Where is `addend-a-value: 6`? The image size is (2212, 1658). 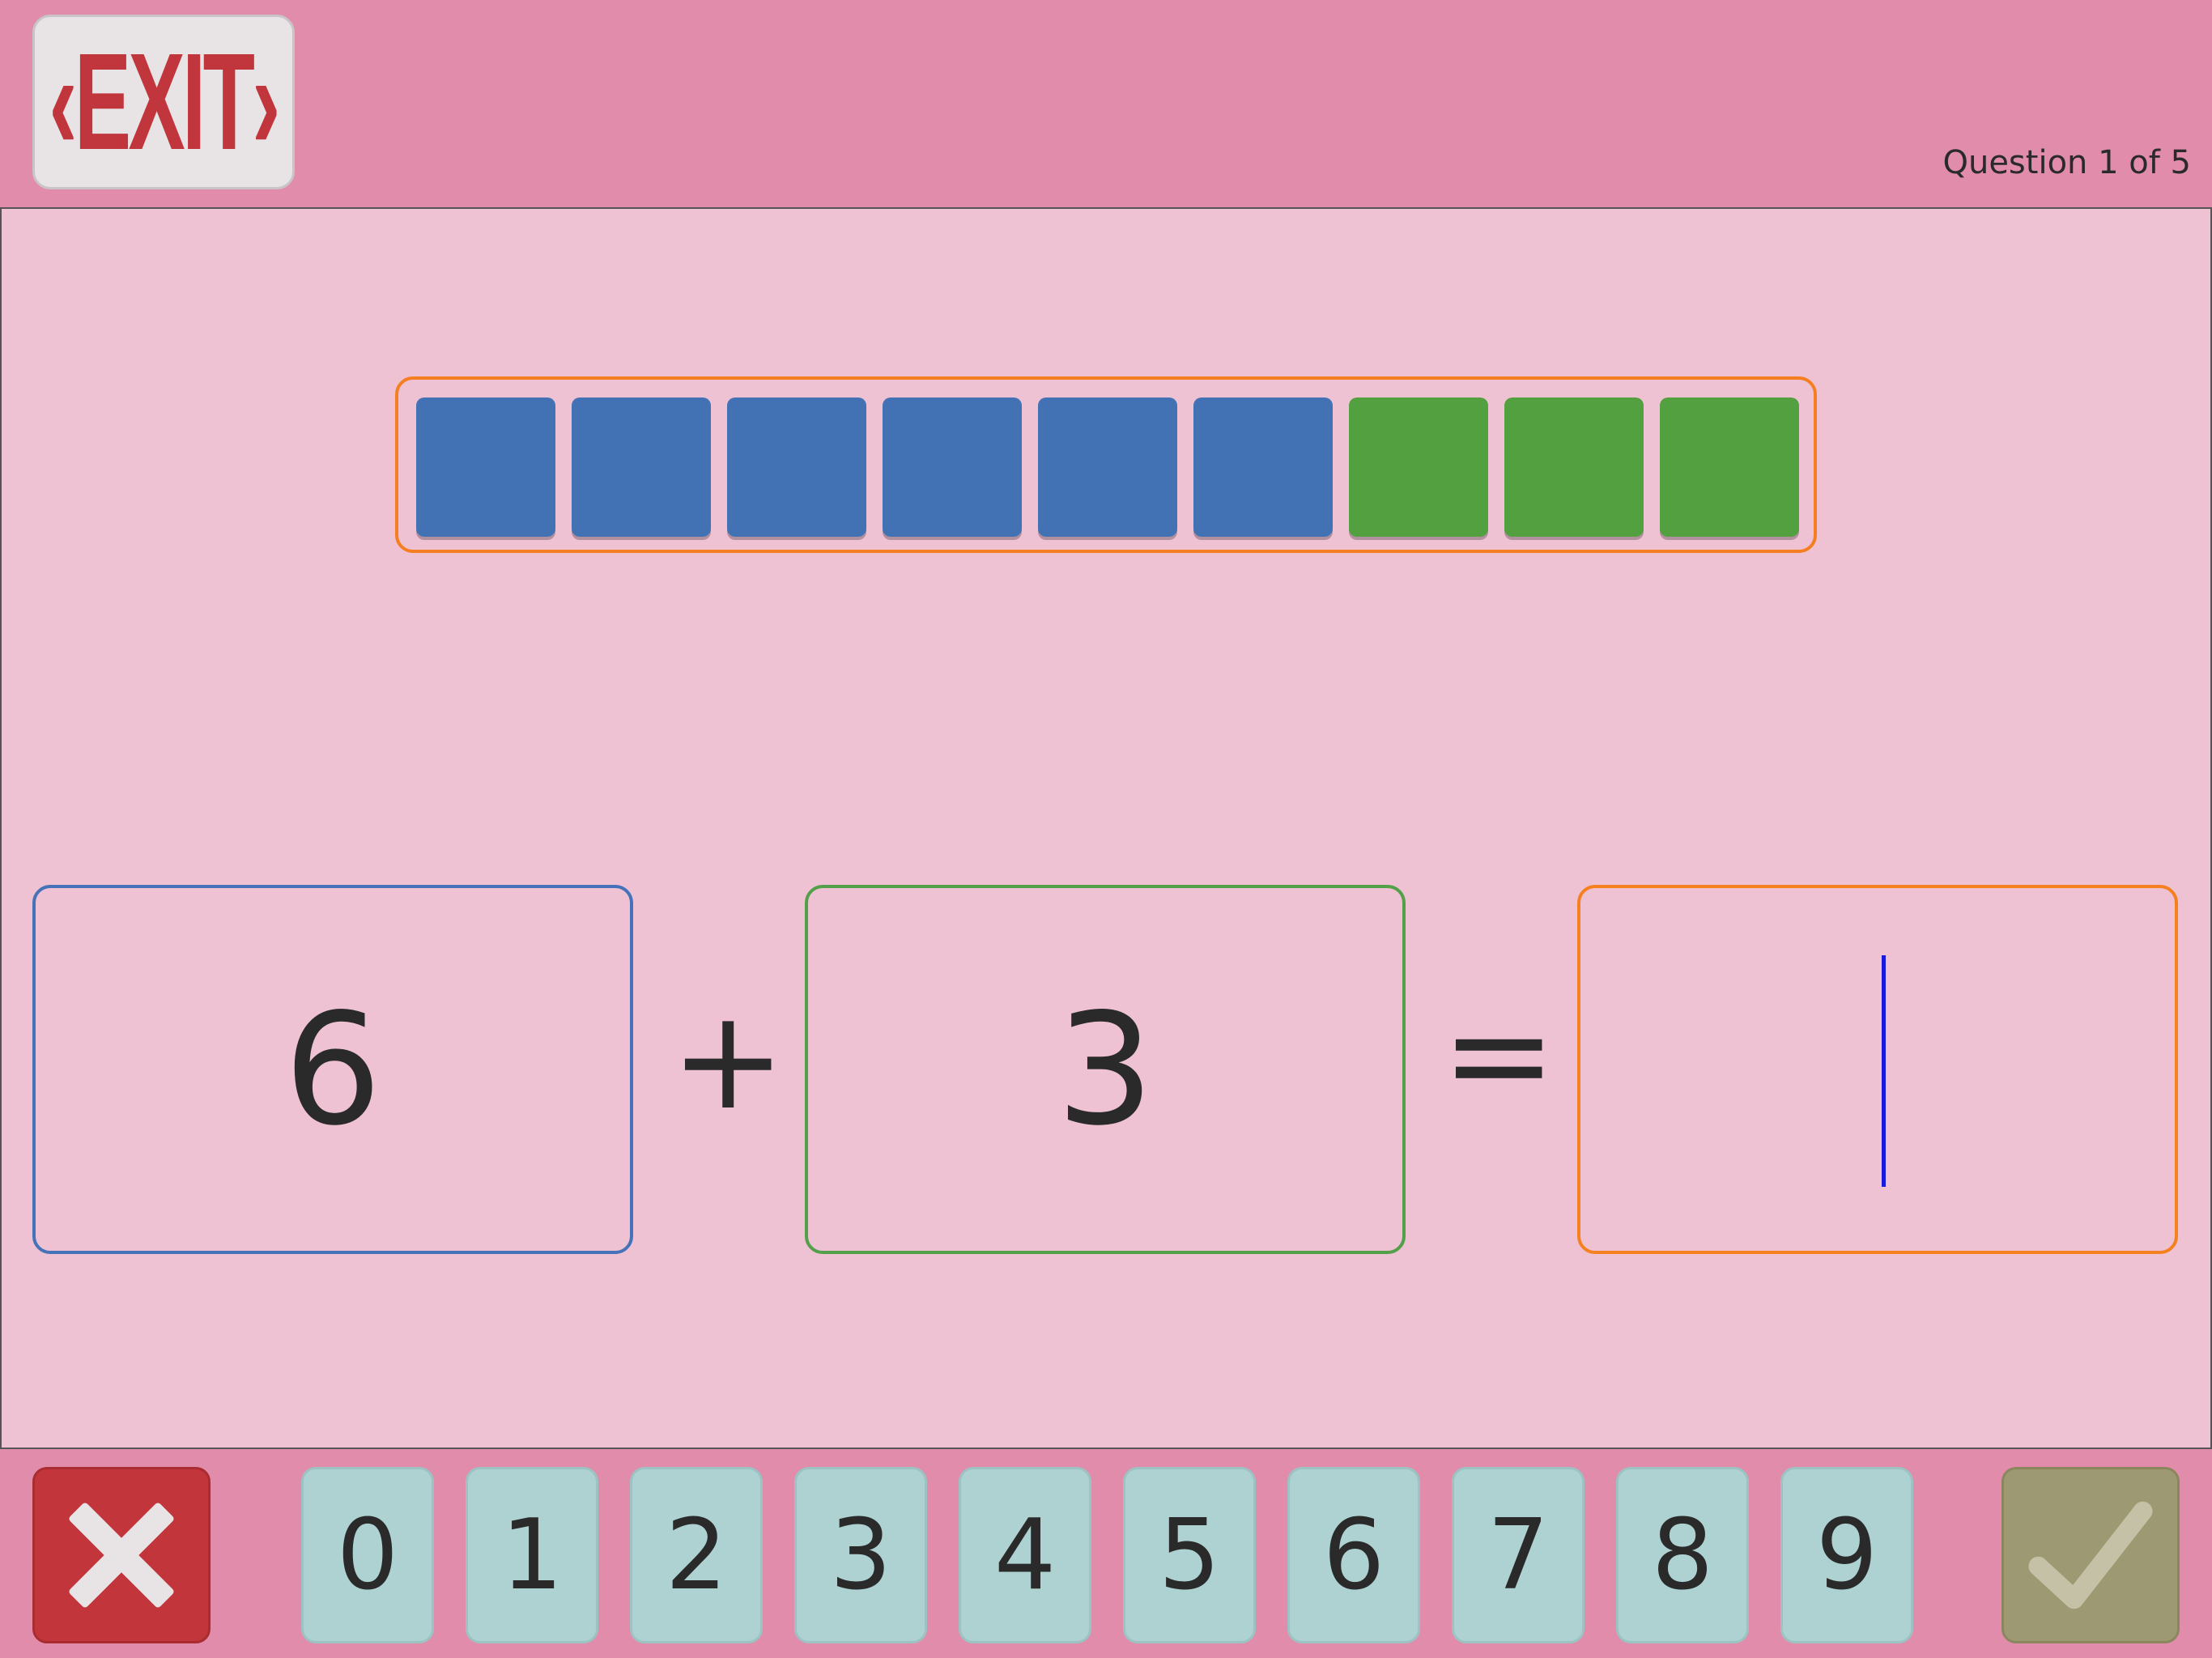 addend-a-value: 6 is located at coordinates (333, 1069).